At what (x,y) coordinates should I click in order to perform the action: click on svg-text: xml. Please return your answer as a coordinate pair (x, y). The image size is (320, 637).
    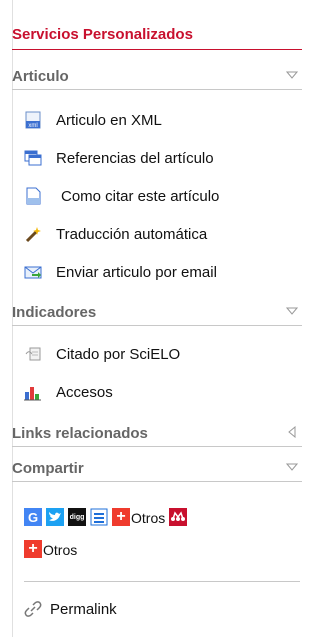
    Looking at the image, I should click on (32, 126).